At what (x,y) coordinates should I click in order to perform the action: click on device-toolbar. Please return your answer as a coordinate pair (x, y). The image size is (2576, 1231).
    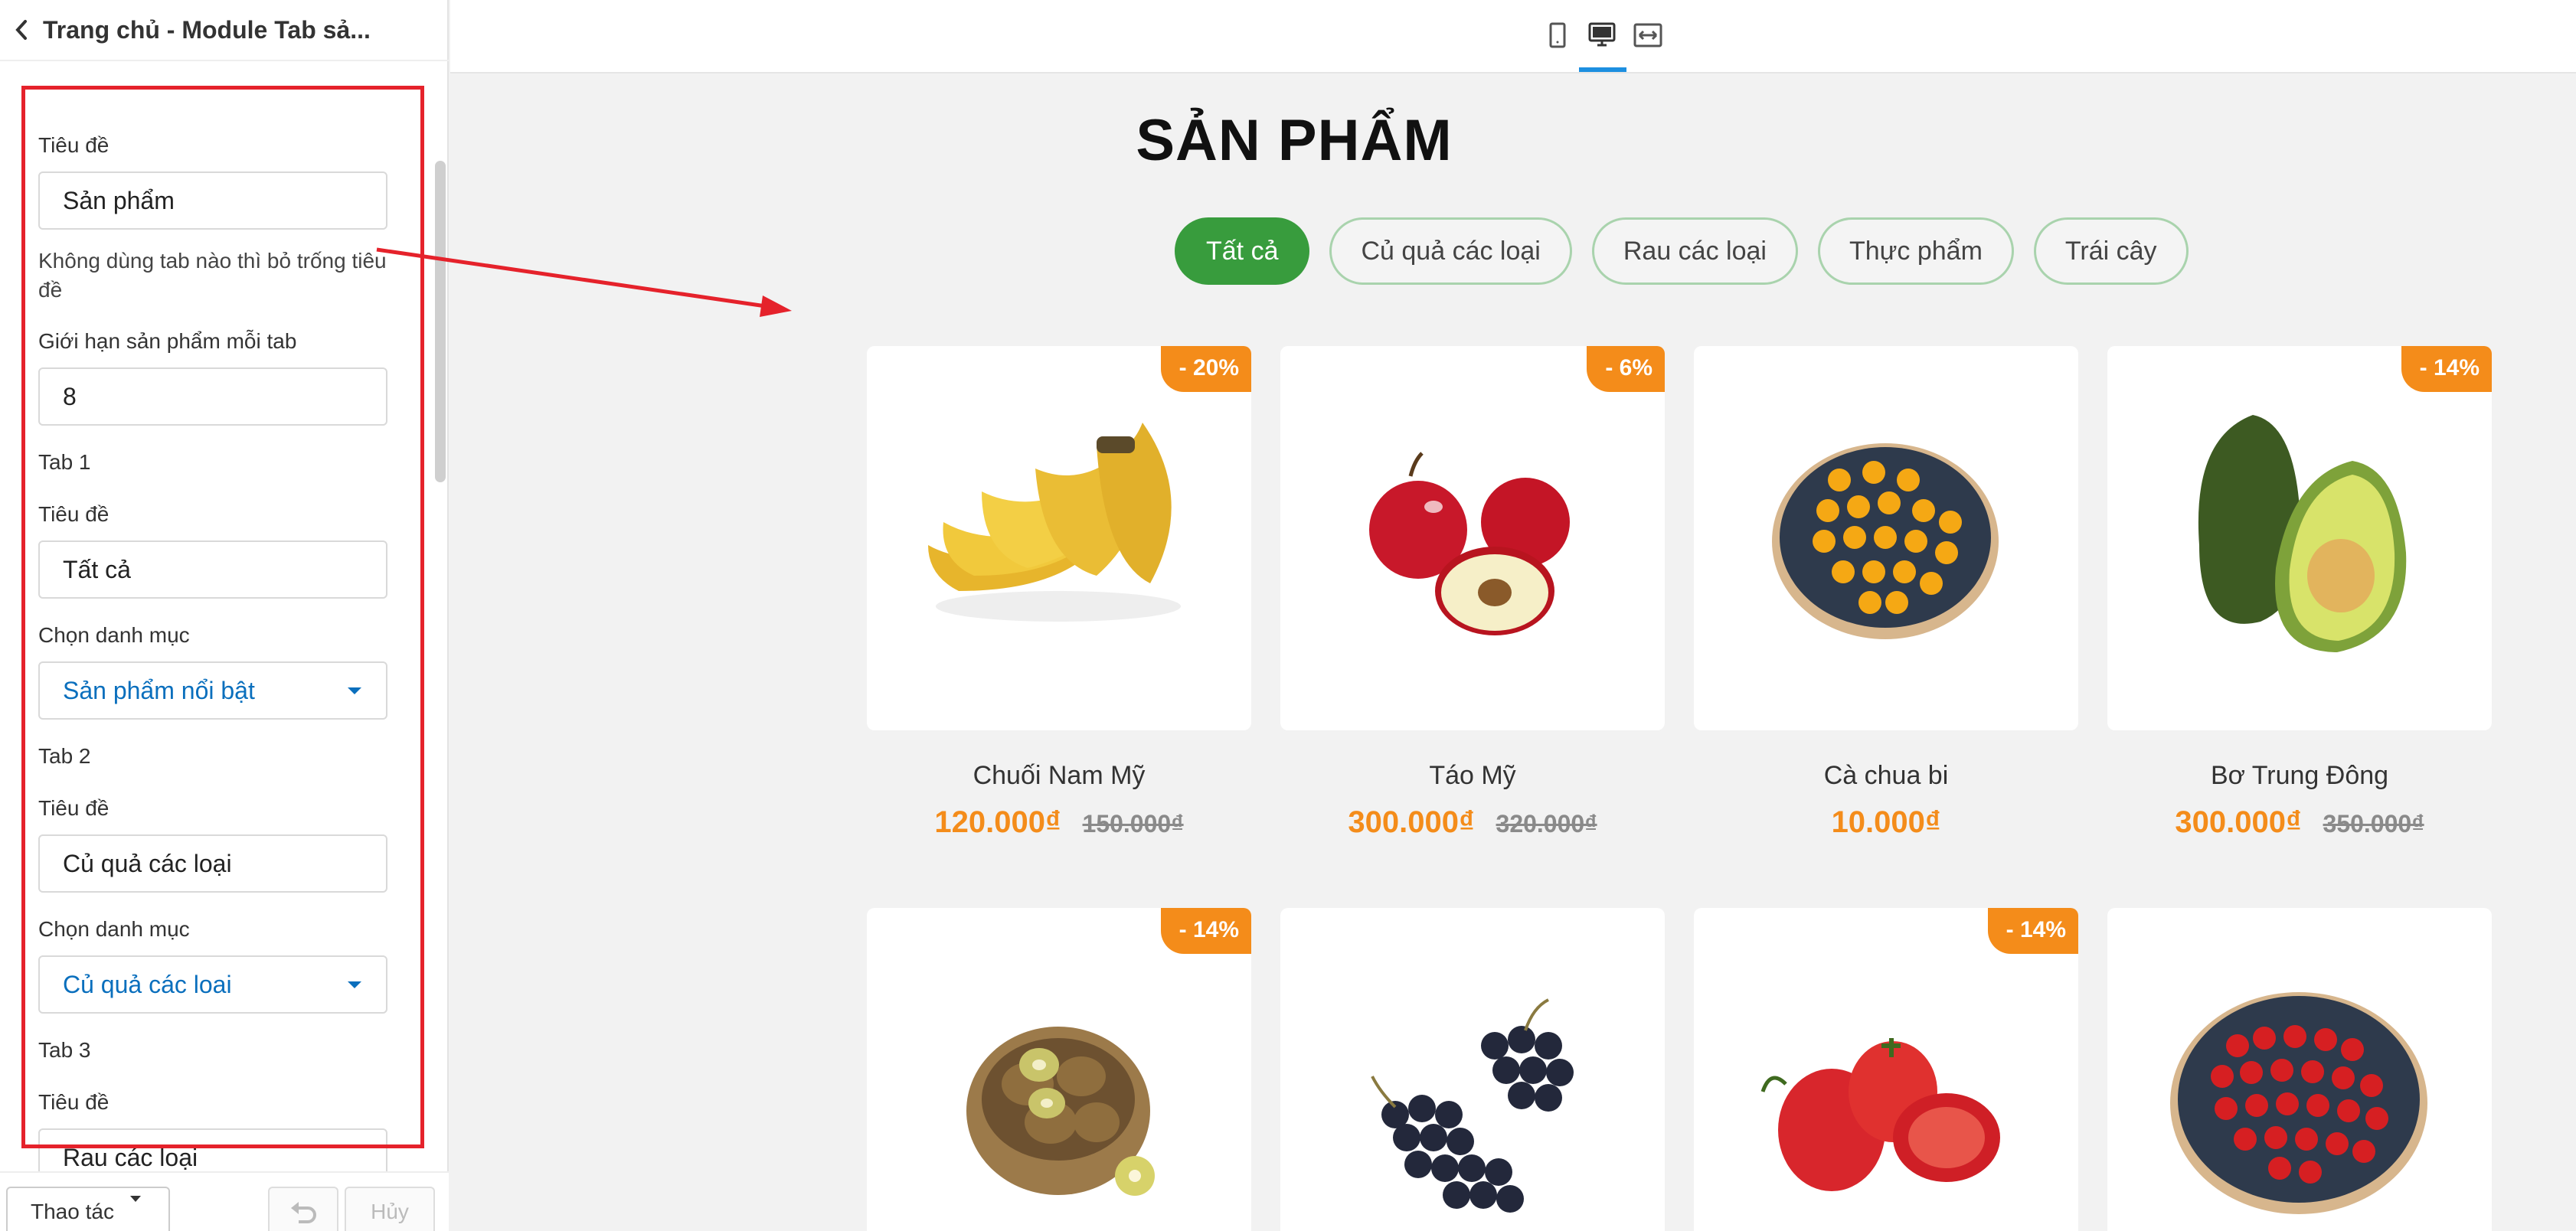
    Looking at the image, I should click on (1513, 36).